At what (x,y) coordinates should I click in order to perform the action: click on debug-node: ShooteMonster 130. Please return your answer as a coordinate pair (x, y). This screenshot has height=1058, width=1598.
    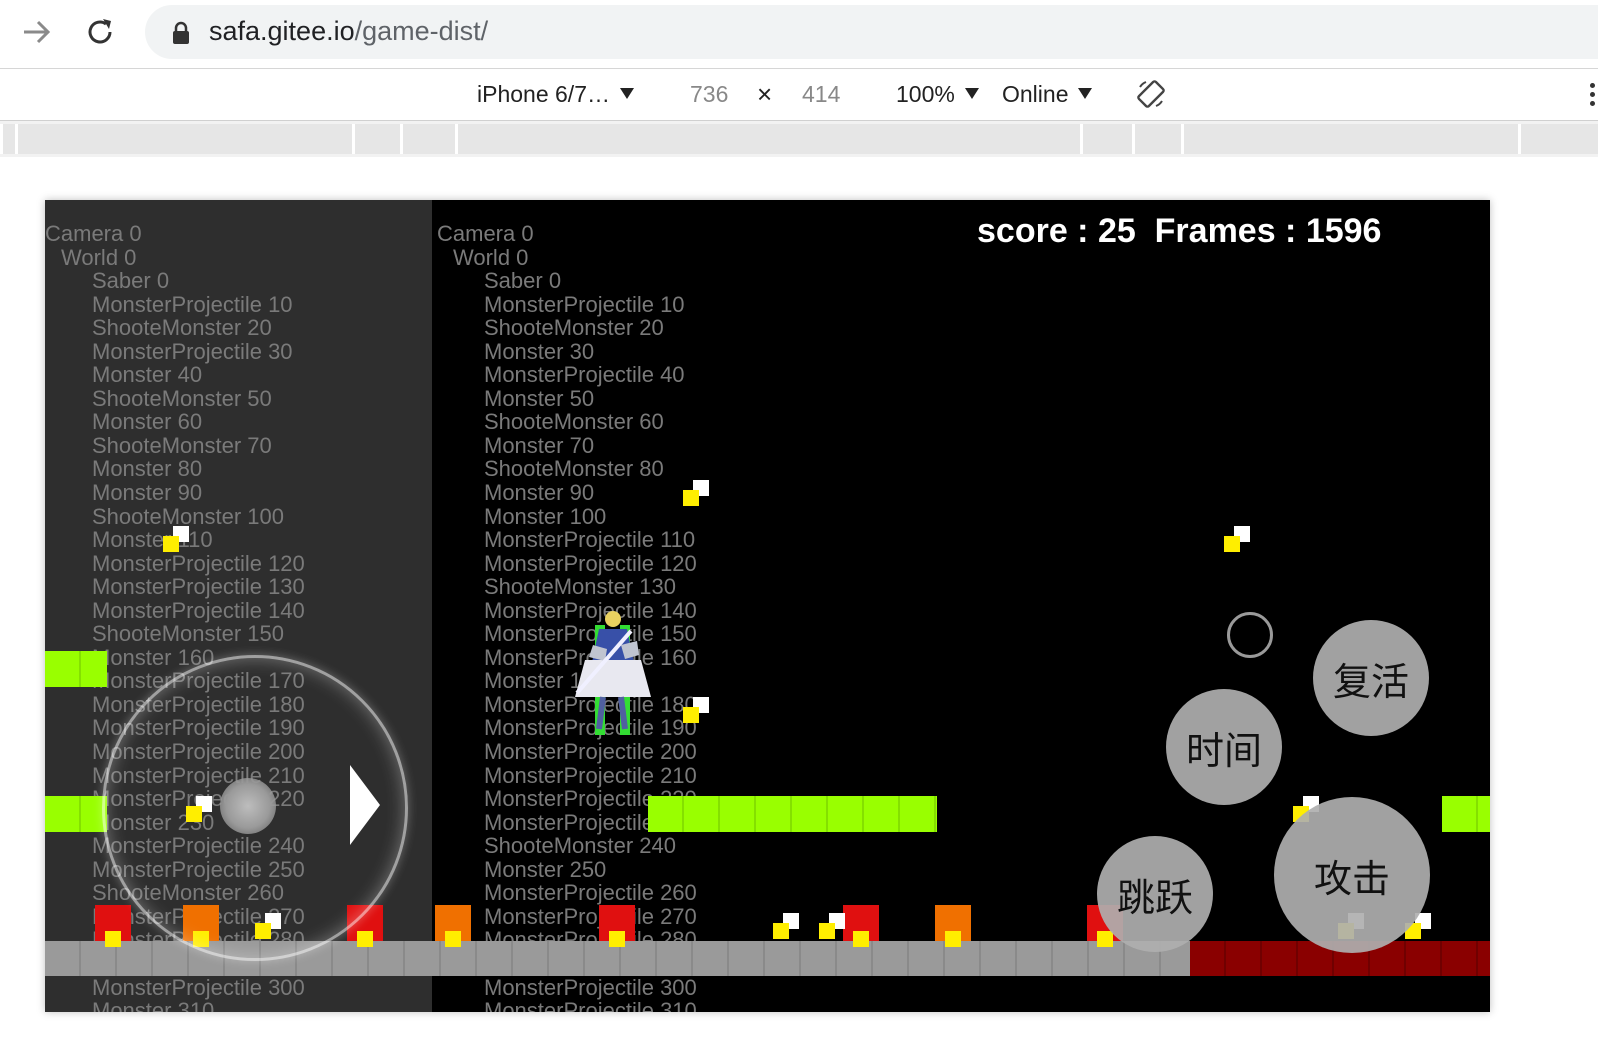
    Looking at the image, I should click on (580, 587).